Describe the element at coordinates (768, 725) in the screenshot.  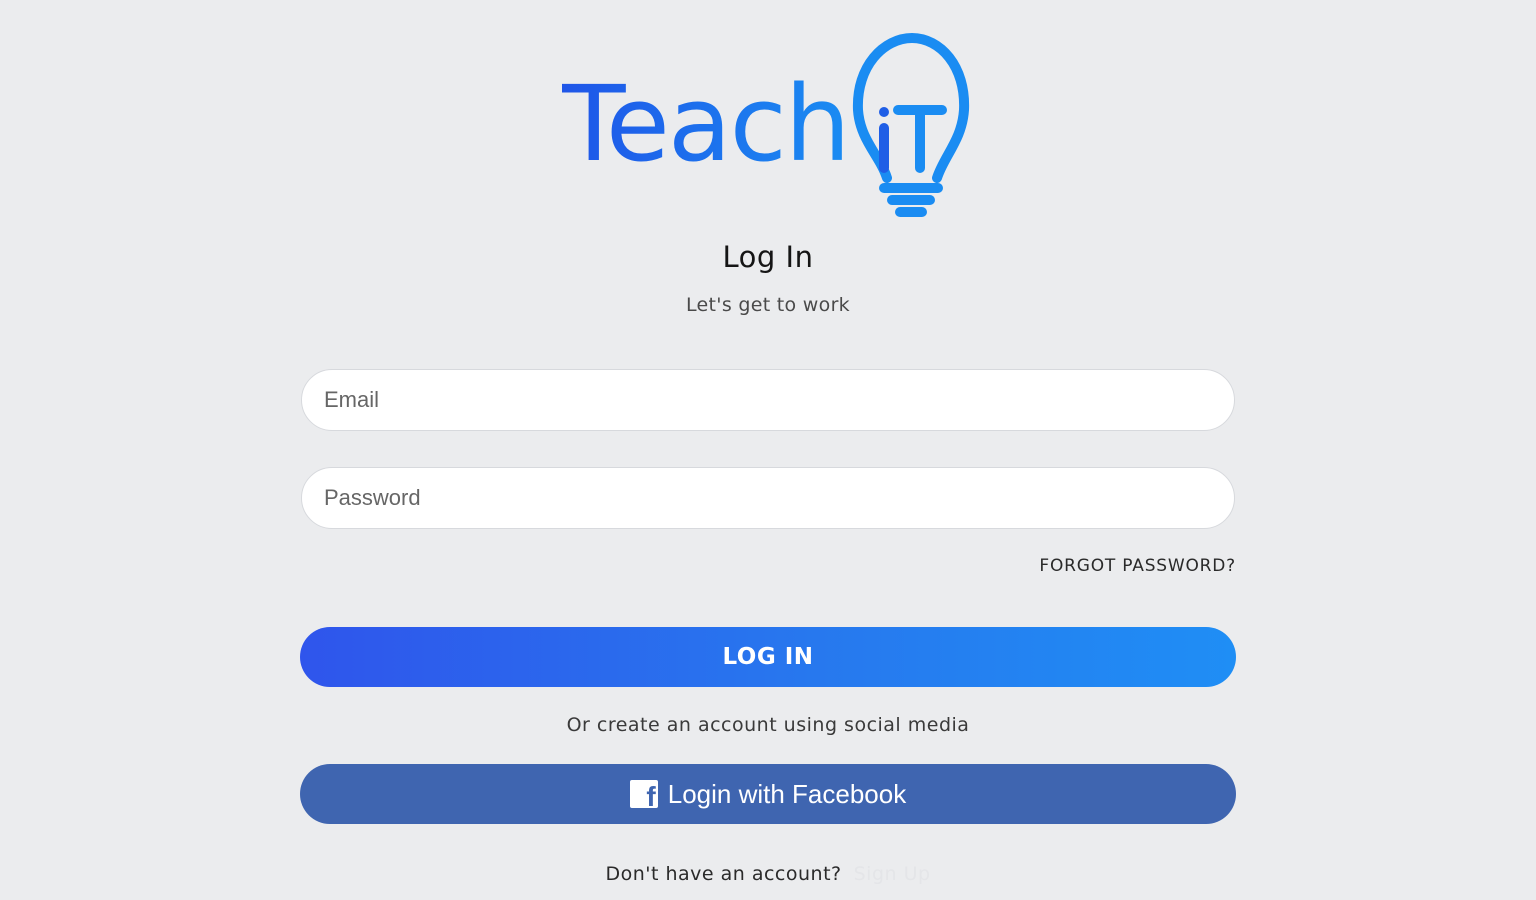
I see `social-prompt: Or create an account using social media` at that location.